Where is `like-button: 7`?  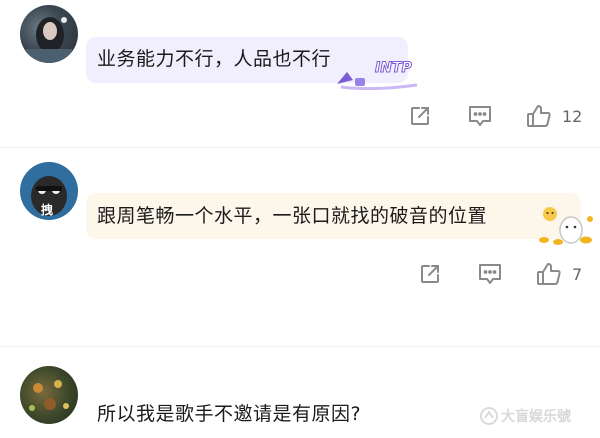 like-button: 7 is located at coordinates (559, 274).